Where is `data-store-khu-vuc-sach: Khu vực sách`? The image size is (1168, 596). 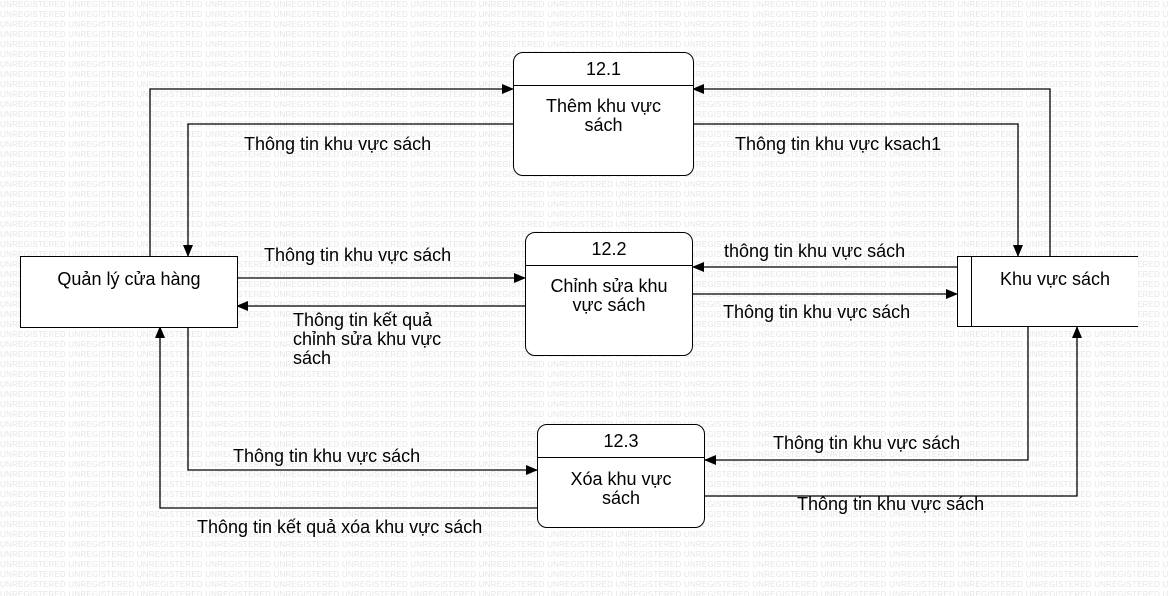
data-store-khu-vuc-sach: Khu vực sách is located at coordinates (1047, 291).